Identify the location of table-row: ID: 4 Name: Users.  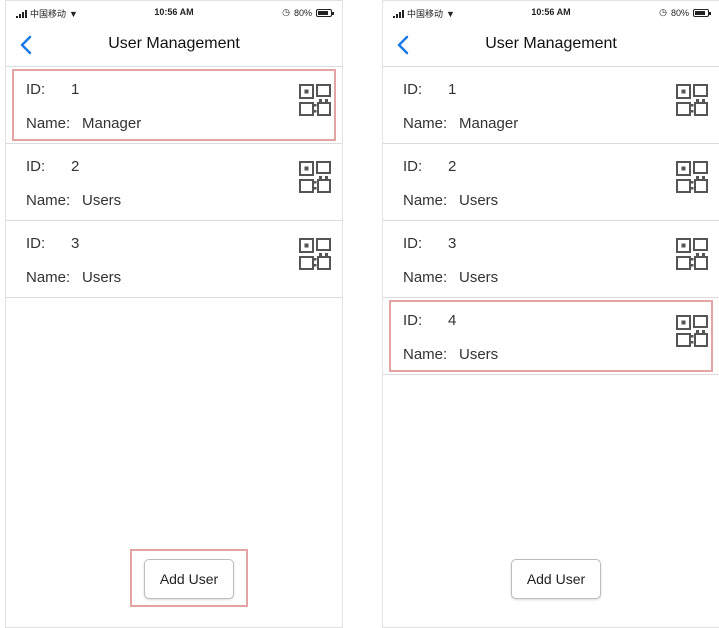
(551, 336).